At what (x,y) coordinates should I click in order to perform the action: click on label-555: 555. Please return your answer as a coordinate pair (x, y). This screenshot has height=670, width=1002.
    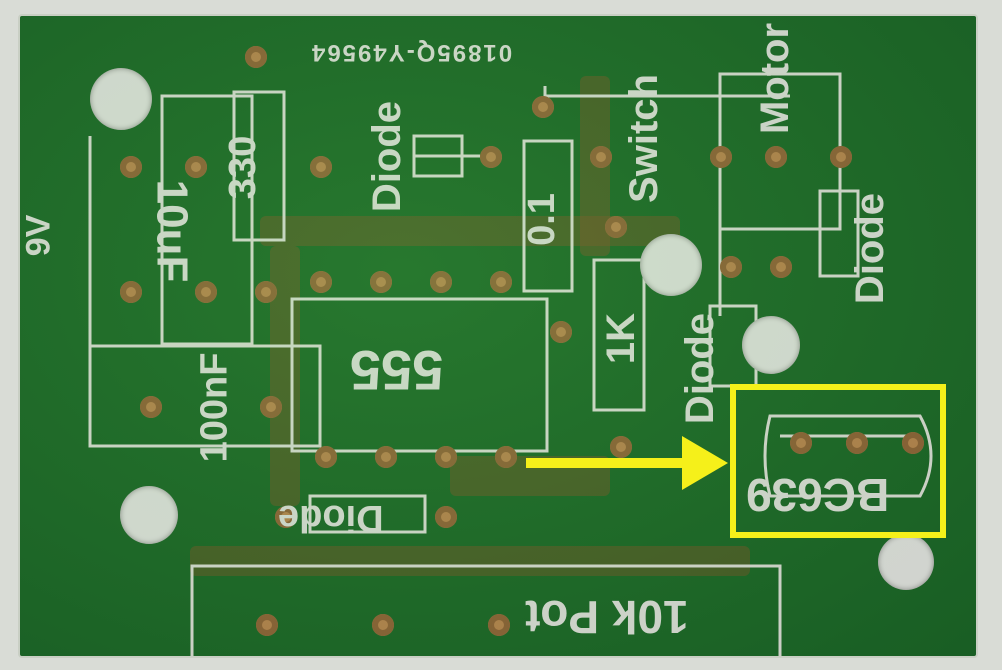
    Looking at the image, I should click on (397, 370).